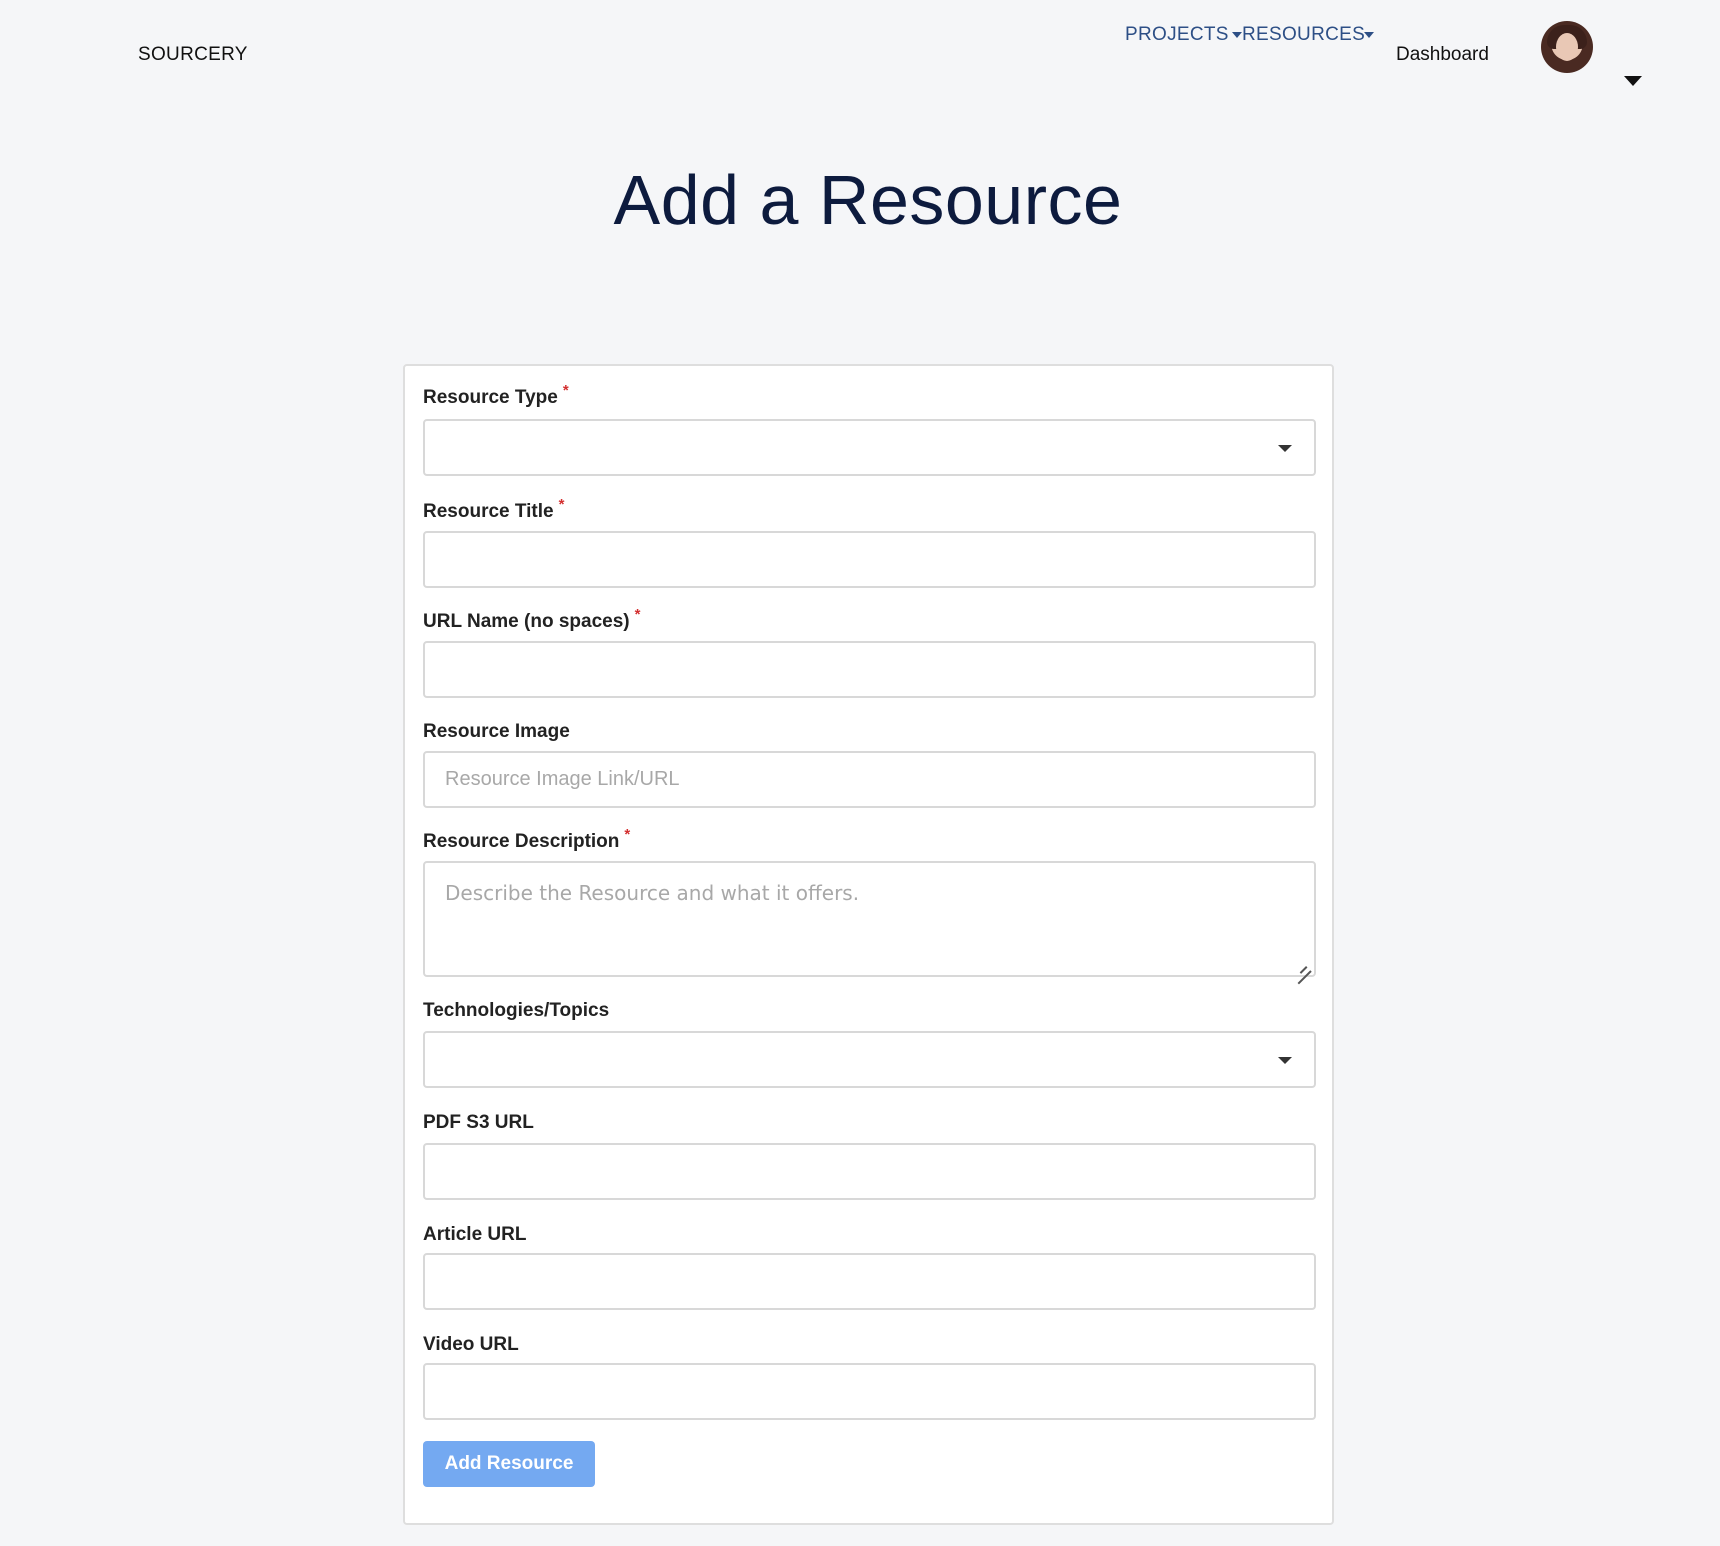 The height and width of the screenshot is (1546, 1720). I want to click on resource-type-select, so click(869, 447).